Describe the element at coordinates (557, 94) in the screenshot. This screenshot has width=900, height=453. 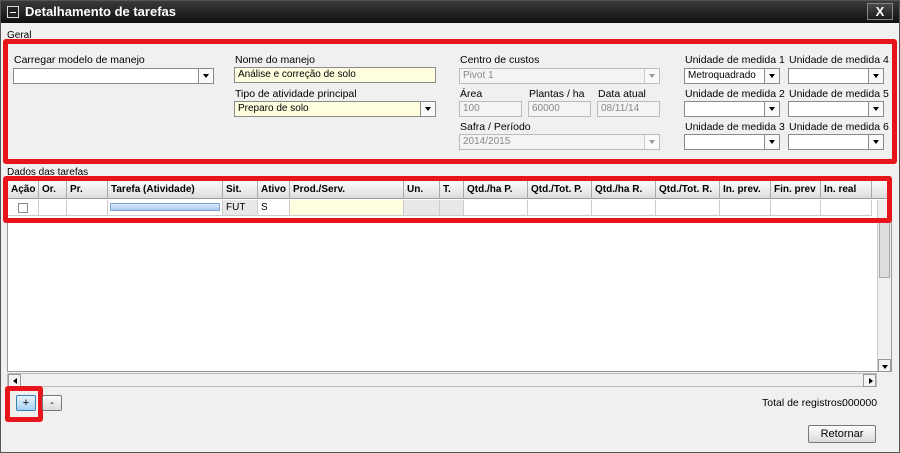
I see `plantas-ha-label: Plantas / ha` at that location.